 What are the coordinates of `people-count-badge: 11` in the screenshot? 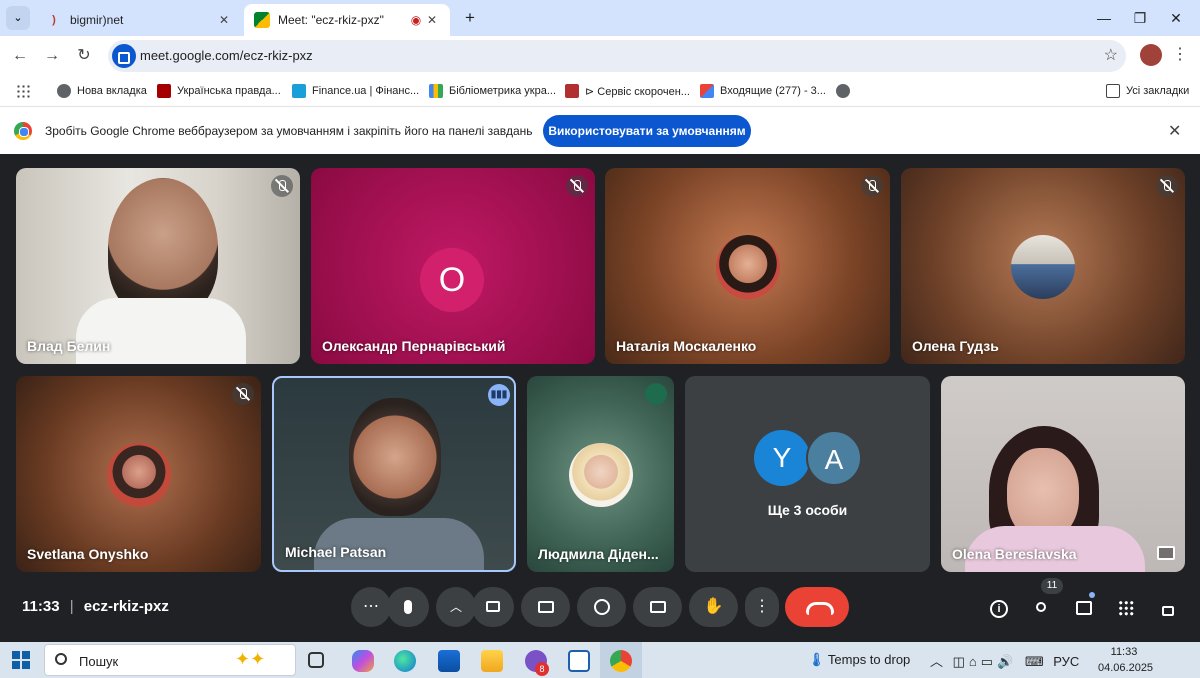 It's located at (1052, 586).